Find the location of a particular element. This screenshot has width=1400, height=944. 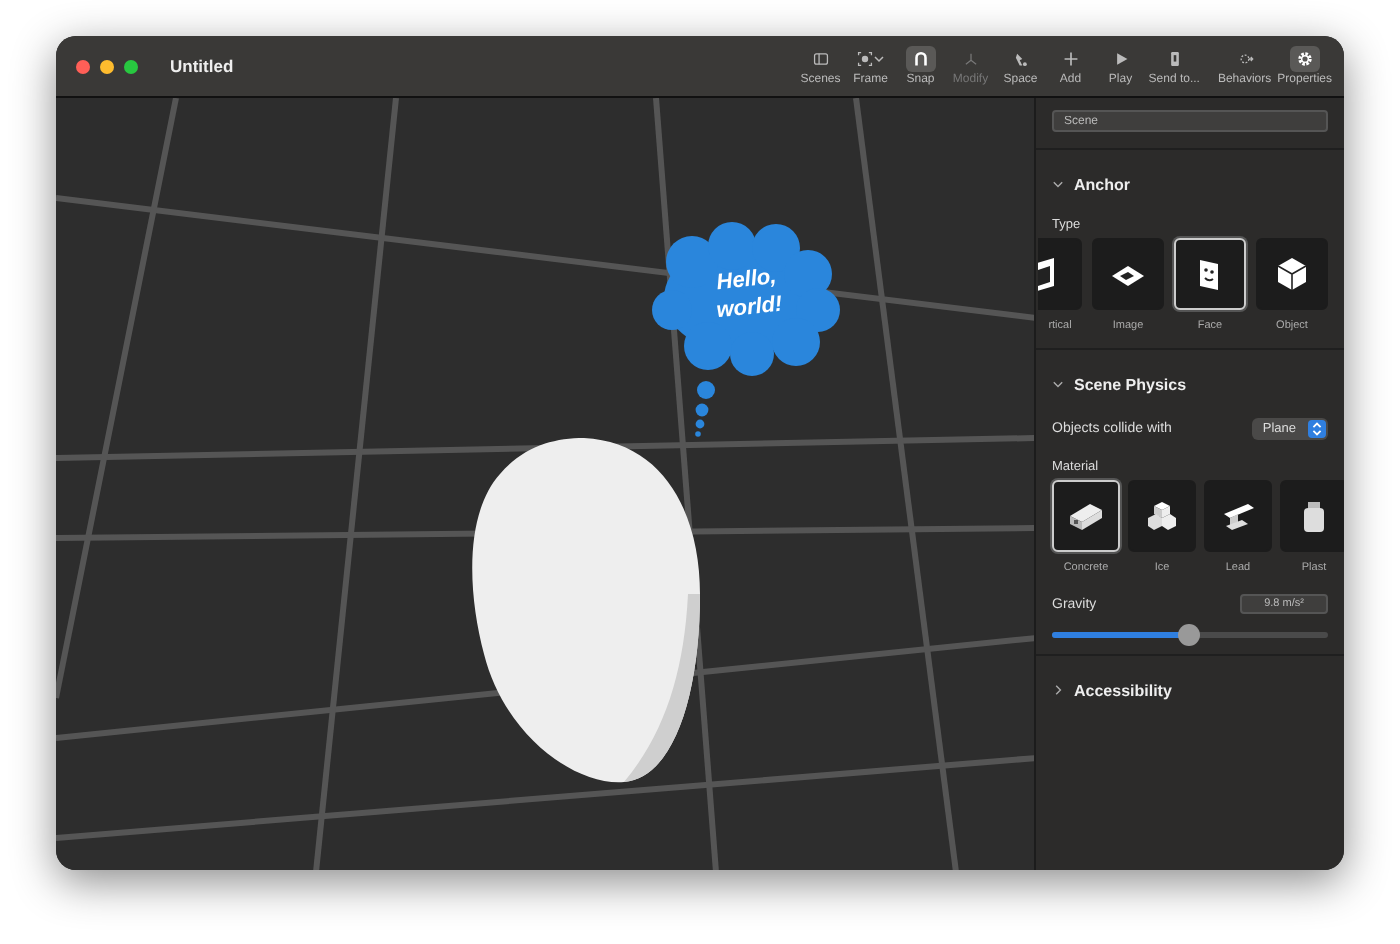

section-header: Scene Physics is located at coordinates (1119, 384).